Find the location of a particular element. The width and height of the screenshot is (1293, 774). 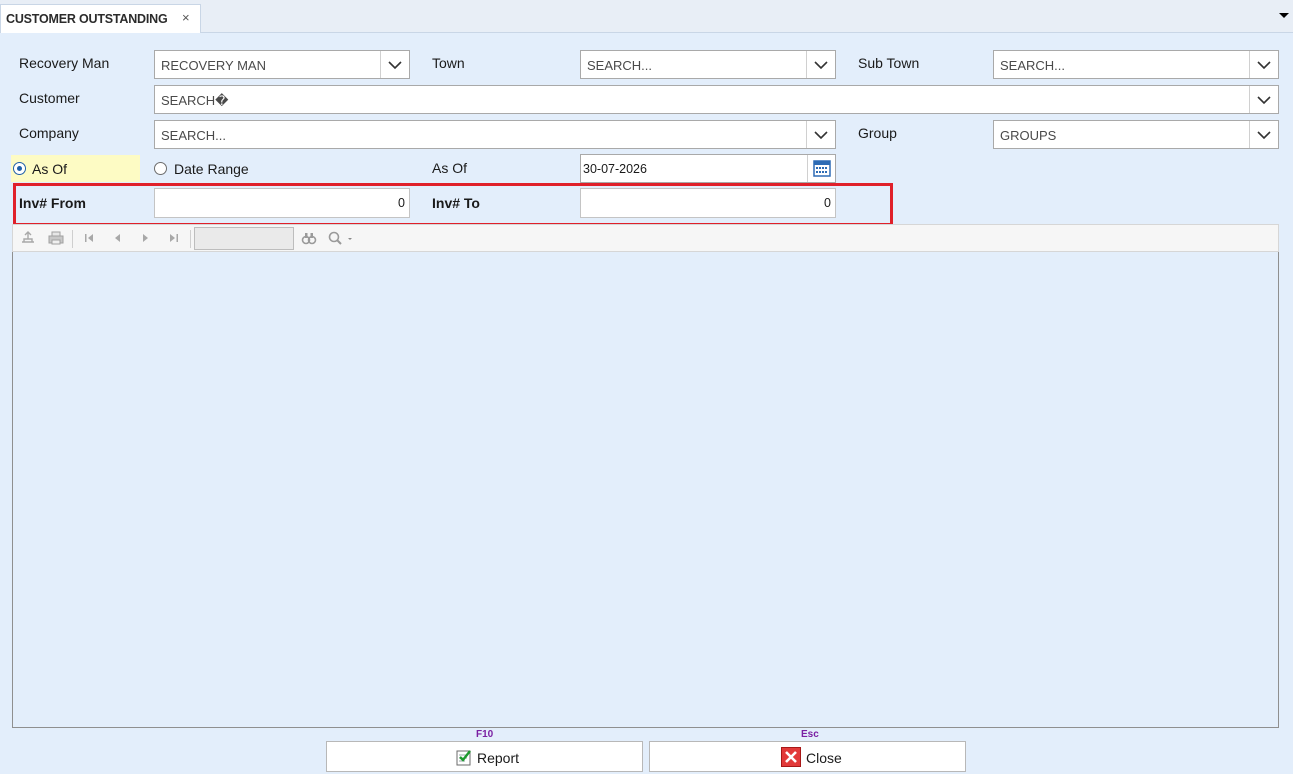

recovery-man-combo: RECOVERY MAN is located at coordinates (282, 64).